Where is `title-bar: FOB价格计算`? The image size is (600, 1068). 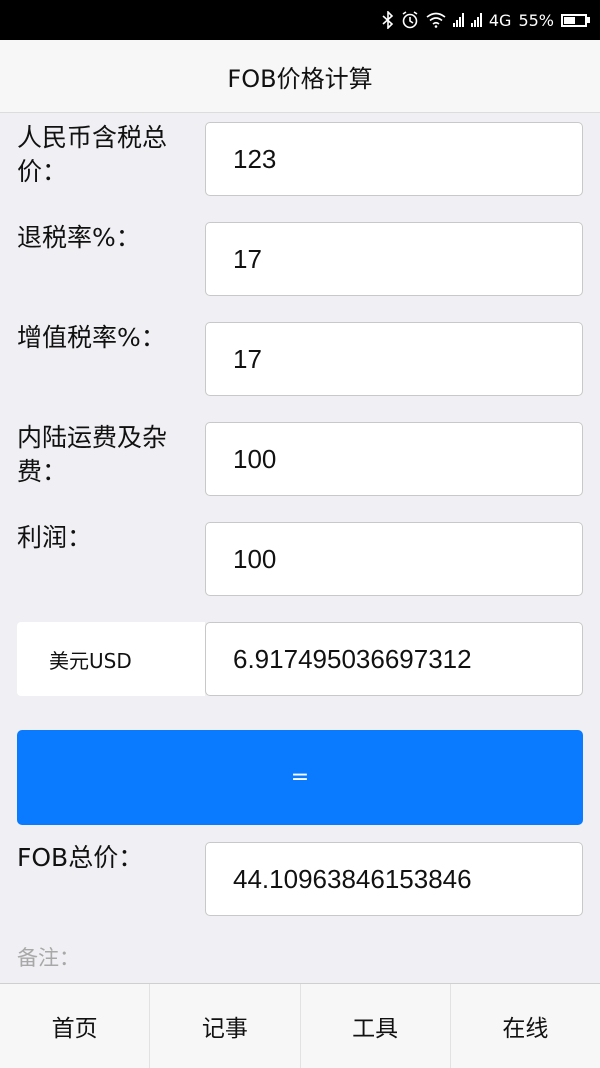
title-bar: FOB价格计算 is located at coordinates (300, 76).